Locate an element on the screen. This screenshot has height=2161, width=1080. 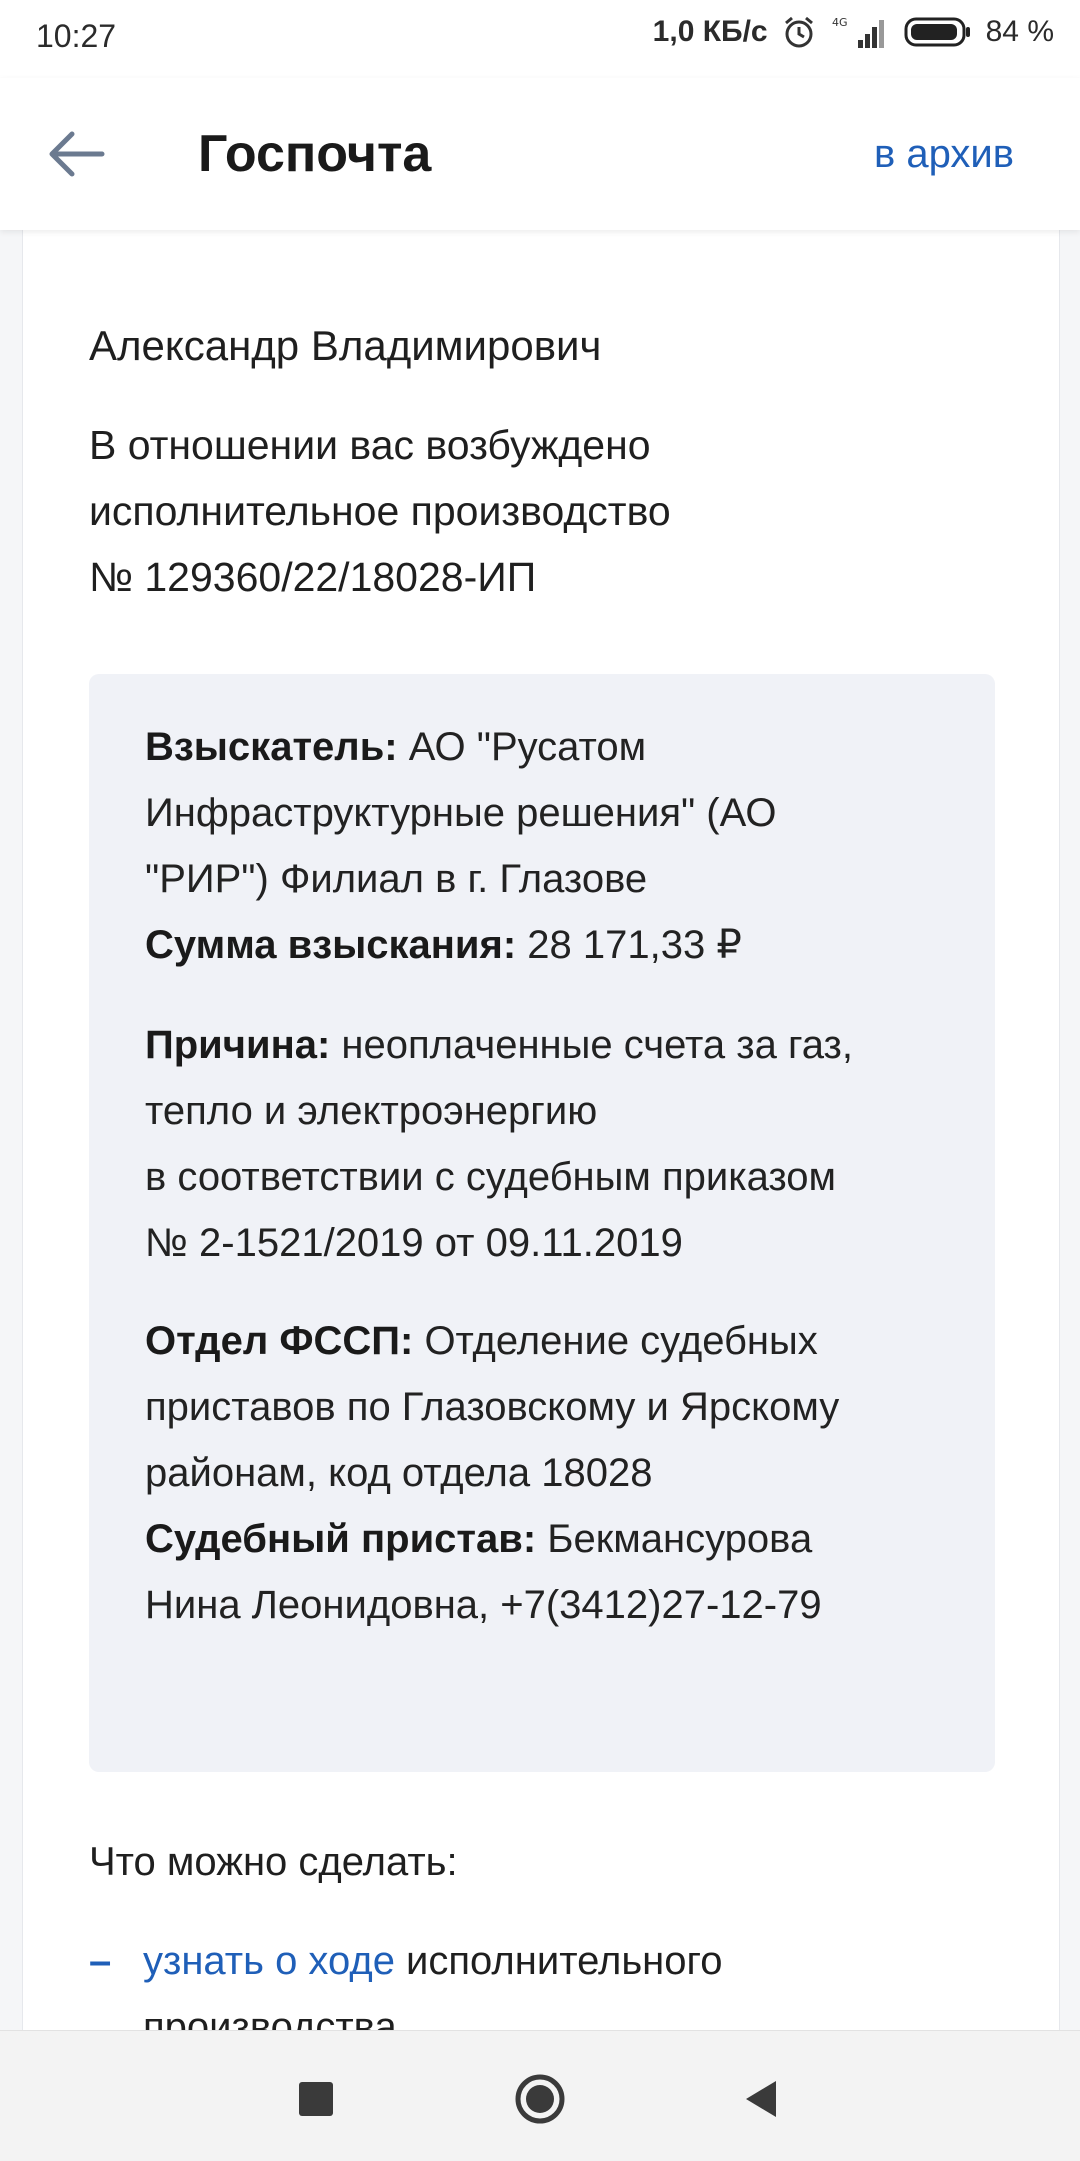
status-time: 10:27 is located at coordinates (76, 36).